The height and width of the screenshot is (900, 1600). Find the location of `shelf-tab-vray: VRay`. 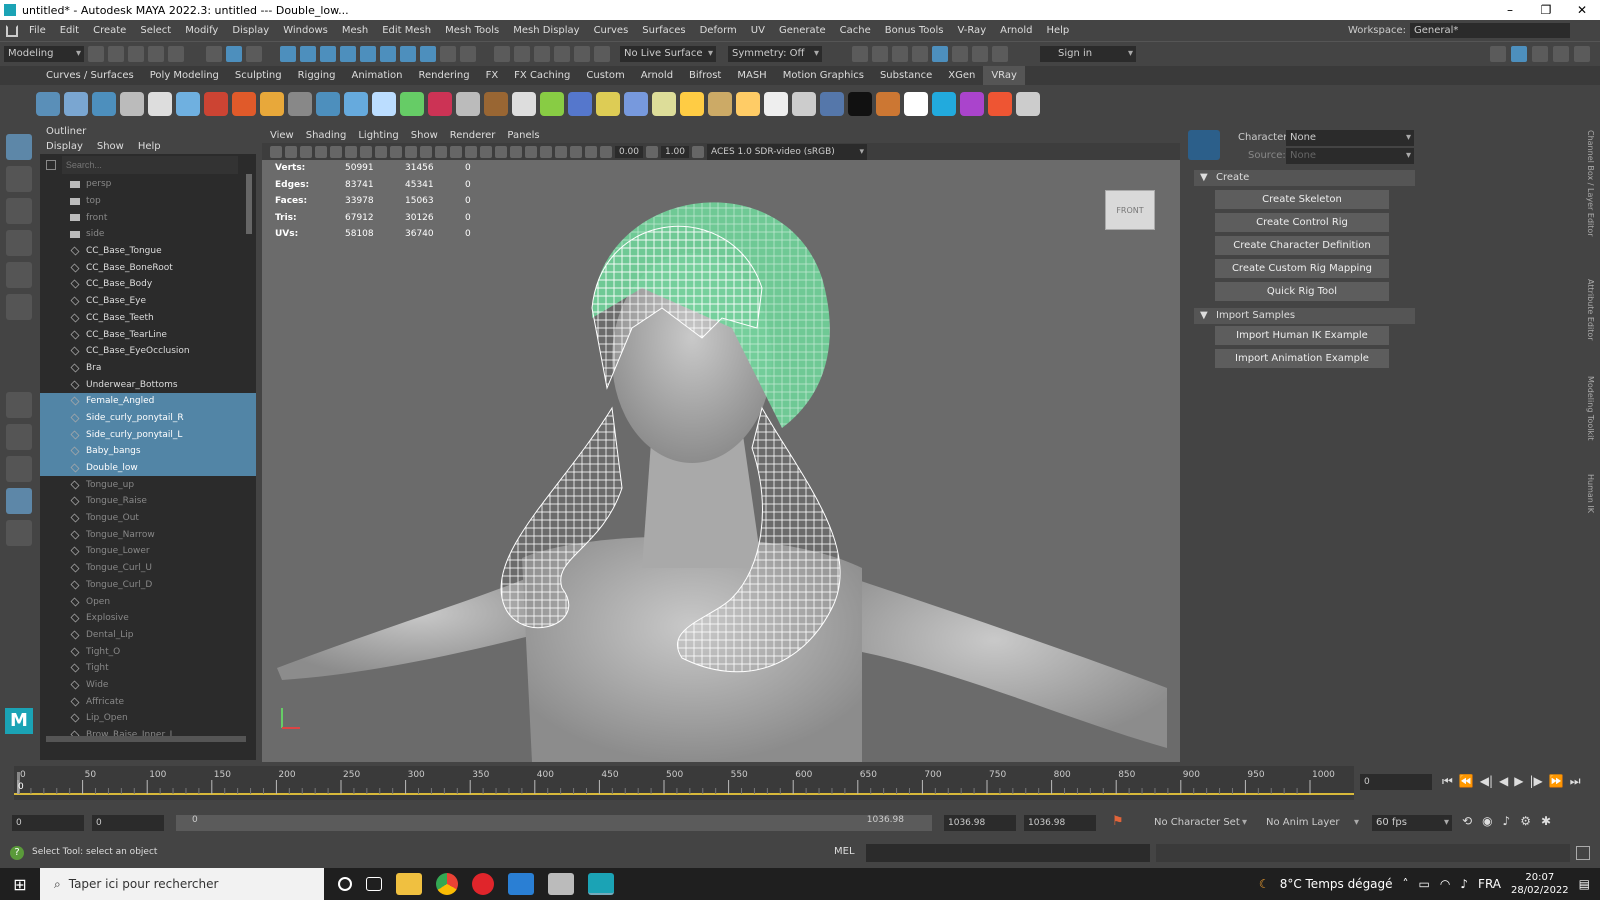

shelf-tab-vray: VRay is located at coordinates (1004, 75).